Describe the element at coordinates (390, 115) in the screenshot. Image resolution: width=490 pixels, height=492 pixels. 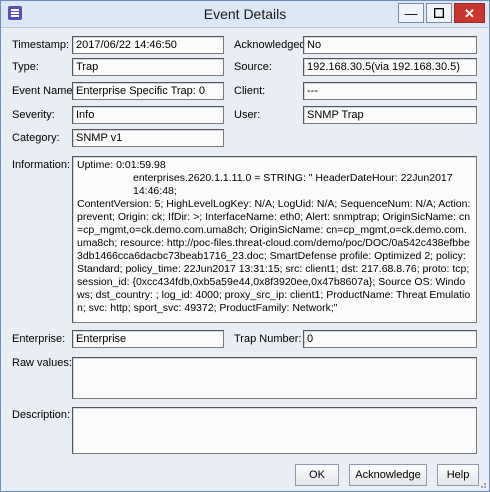
I see `user-field: SNMP Trap` at that location.